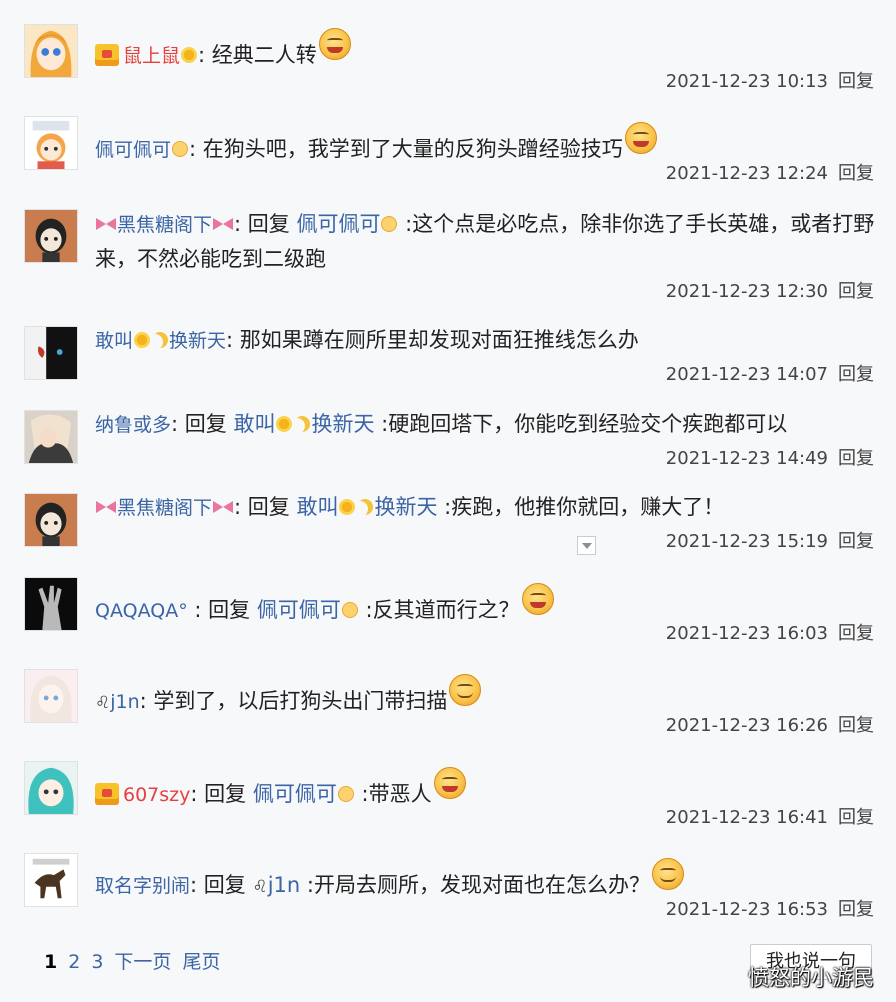 The height and width of the screenshot is (1002, 896). What do you see at coordinates (746, 458) in the screenshot?
I see `timestamp: 2021-12-23 14:49` at bounding box center [746, 458].